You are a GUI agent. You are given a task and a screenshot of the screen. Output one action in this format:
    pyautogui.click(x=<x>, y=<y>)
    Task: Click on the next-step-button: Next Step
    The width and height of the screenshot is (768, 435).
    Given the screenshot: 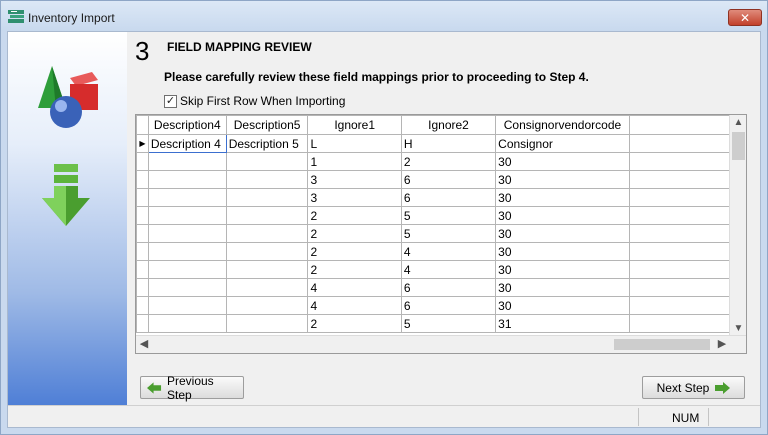 What is the action you would take?
    pyautogui.click(x=693, y=387)
    